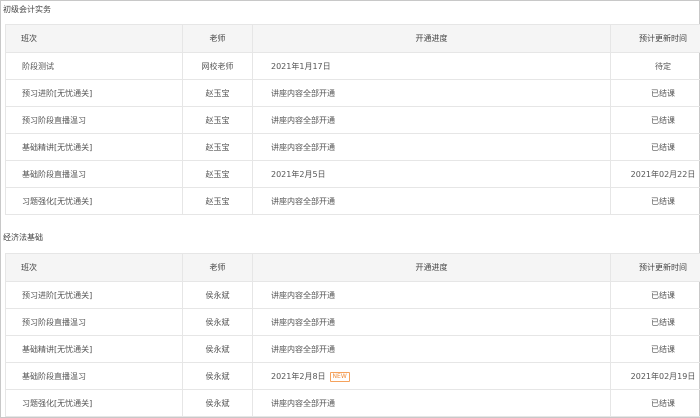  What do you see at coordinates (655, 66) in the screenshot?
I see `update-time: 待定` at bounding box center [655, 66].